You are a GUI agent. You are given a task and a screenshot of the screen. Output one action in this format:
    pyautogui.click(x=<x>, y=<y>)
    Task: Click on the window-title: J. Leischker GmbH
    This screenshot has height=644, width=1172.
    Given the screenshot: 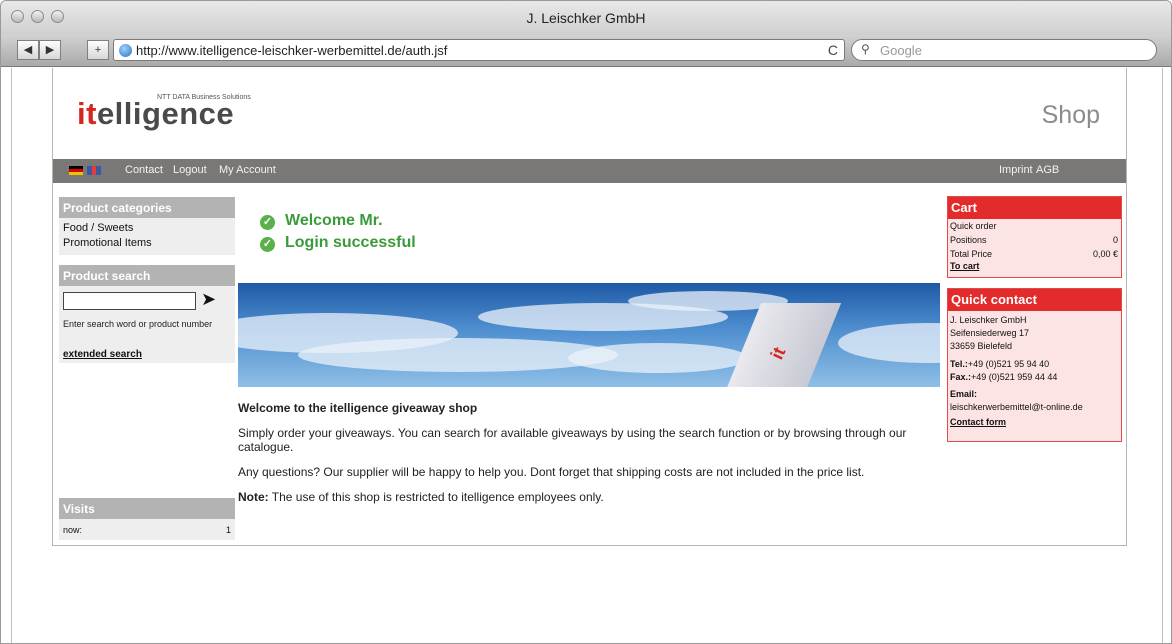 What is the action you would take?
    pyautogui.click(x=586, y=18)
    